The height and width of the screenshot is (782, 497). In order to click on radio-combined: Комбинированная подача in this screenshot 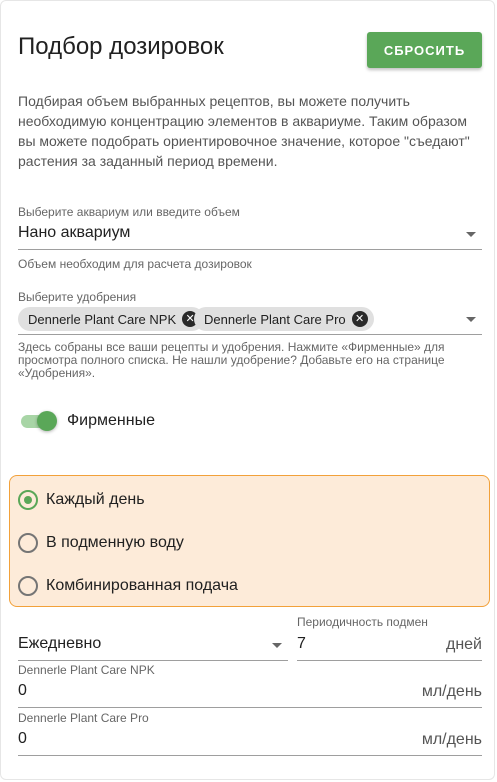, I will do `click(230, 586)`.